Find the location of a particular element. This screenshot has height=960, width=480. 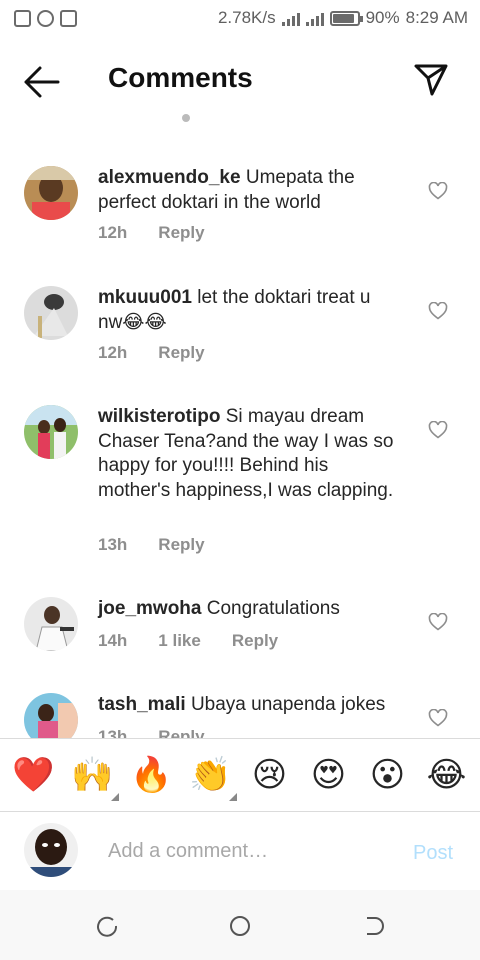

emoji-glyph: 🙌 is located at coordinates (92, 775).